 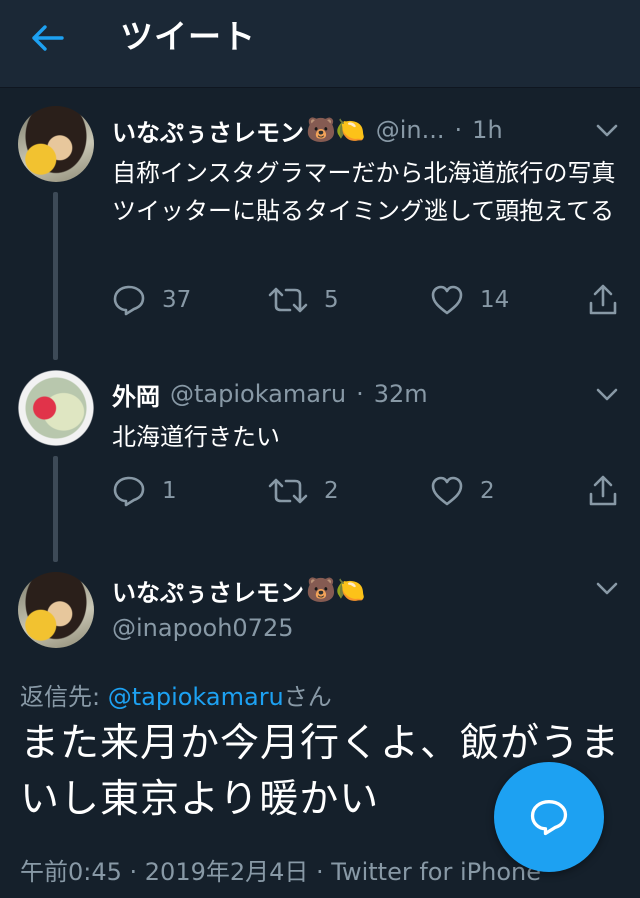 I want to click on retweet-button: 5, so click(x=303, y=300).